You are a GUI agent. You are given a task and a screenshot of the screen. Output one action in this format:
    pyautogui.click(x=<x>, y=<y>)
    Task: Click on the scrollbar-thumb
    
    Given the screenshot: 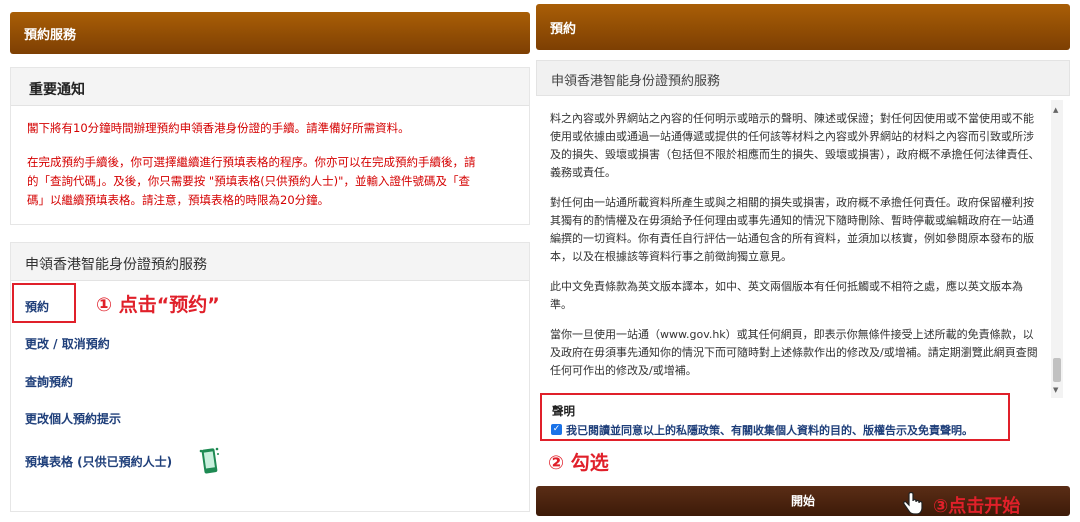 What is the action you would take?
    pyautogui.click(x=1057, y=370)
    